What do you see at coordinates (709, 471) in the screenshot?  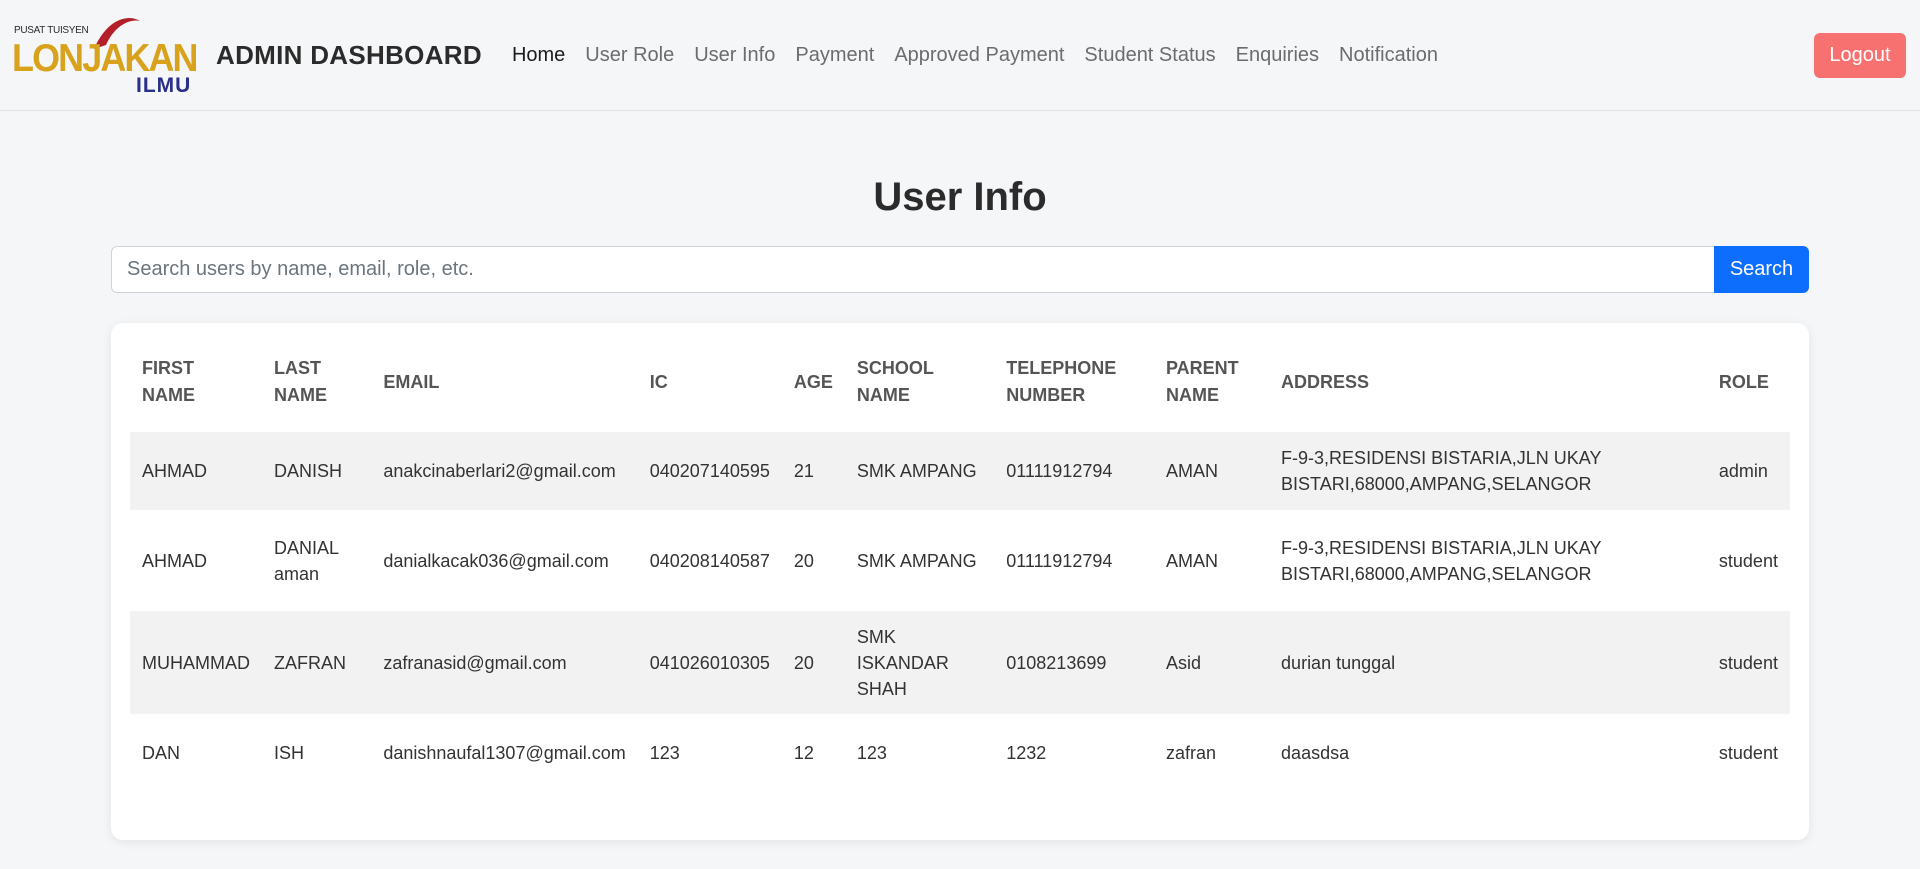 I see `cell-ic: 040207140595` at bounding box center [709, 471].